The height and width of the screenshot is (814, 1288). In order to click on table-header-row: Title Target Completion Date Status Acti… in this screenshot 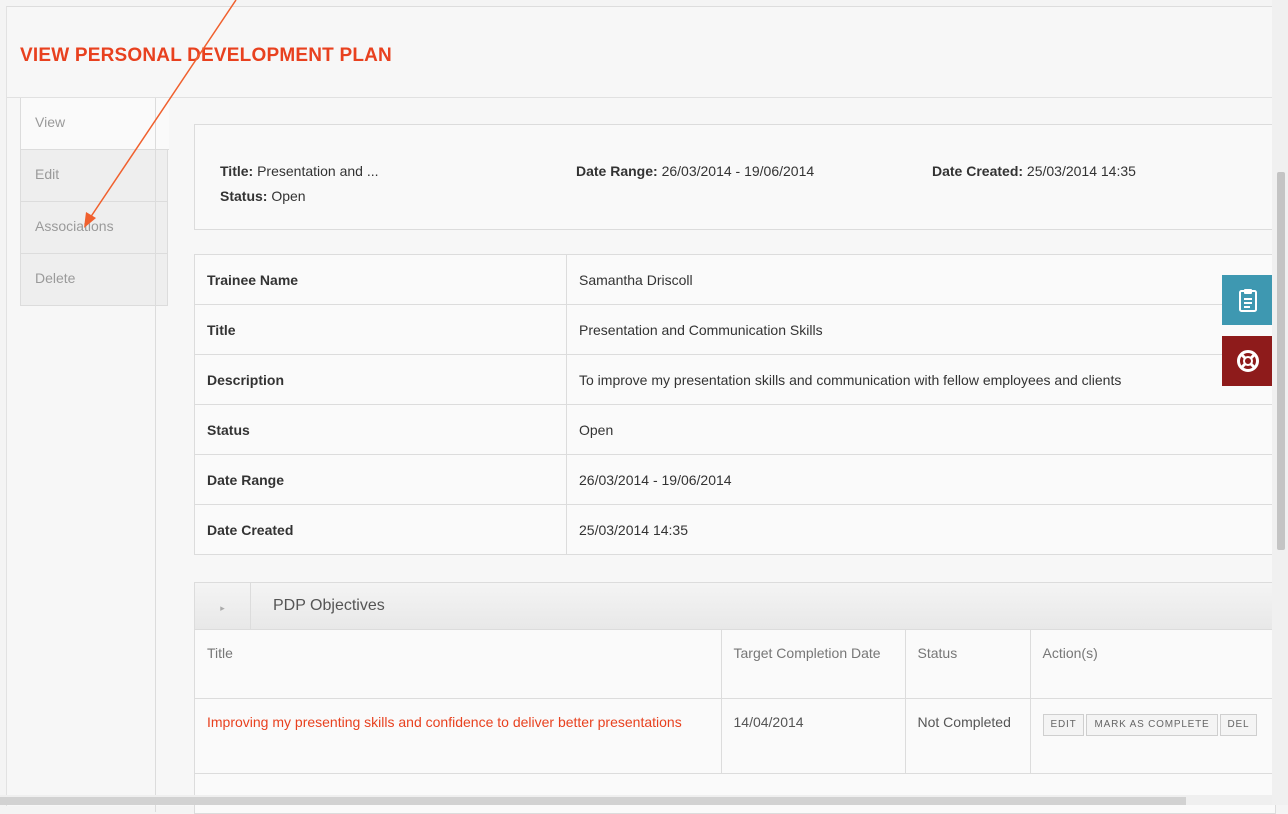, I will do `click(735, 664)`.